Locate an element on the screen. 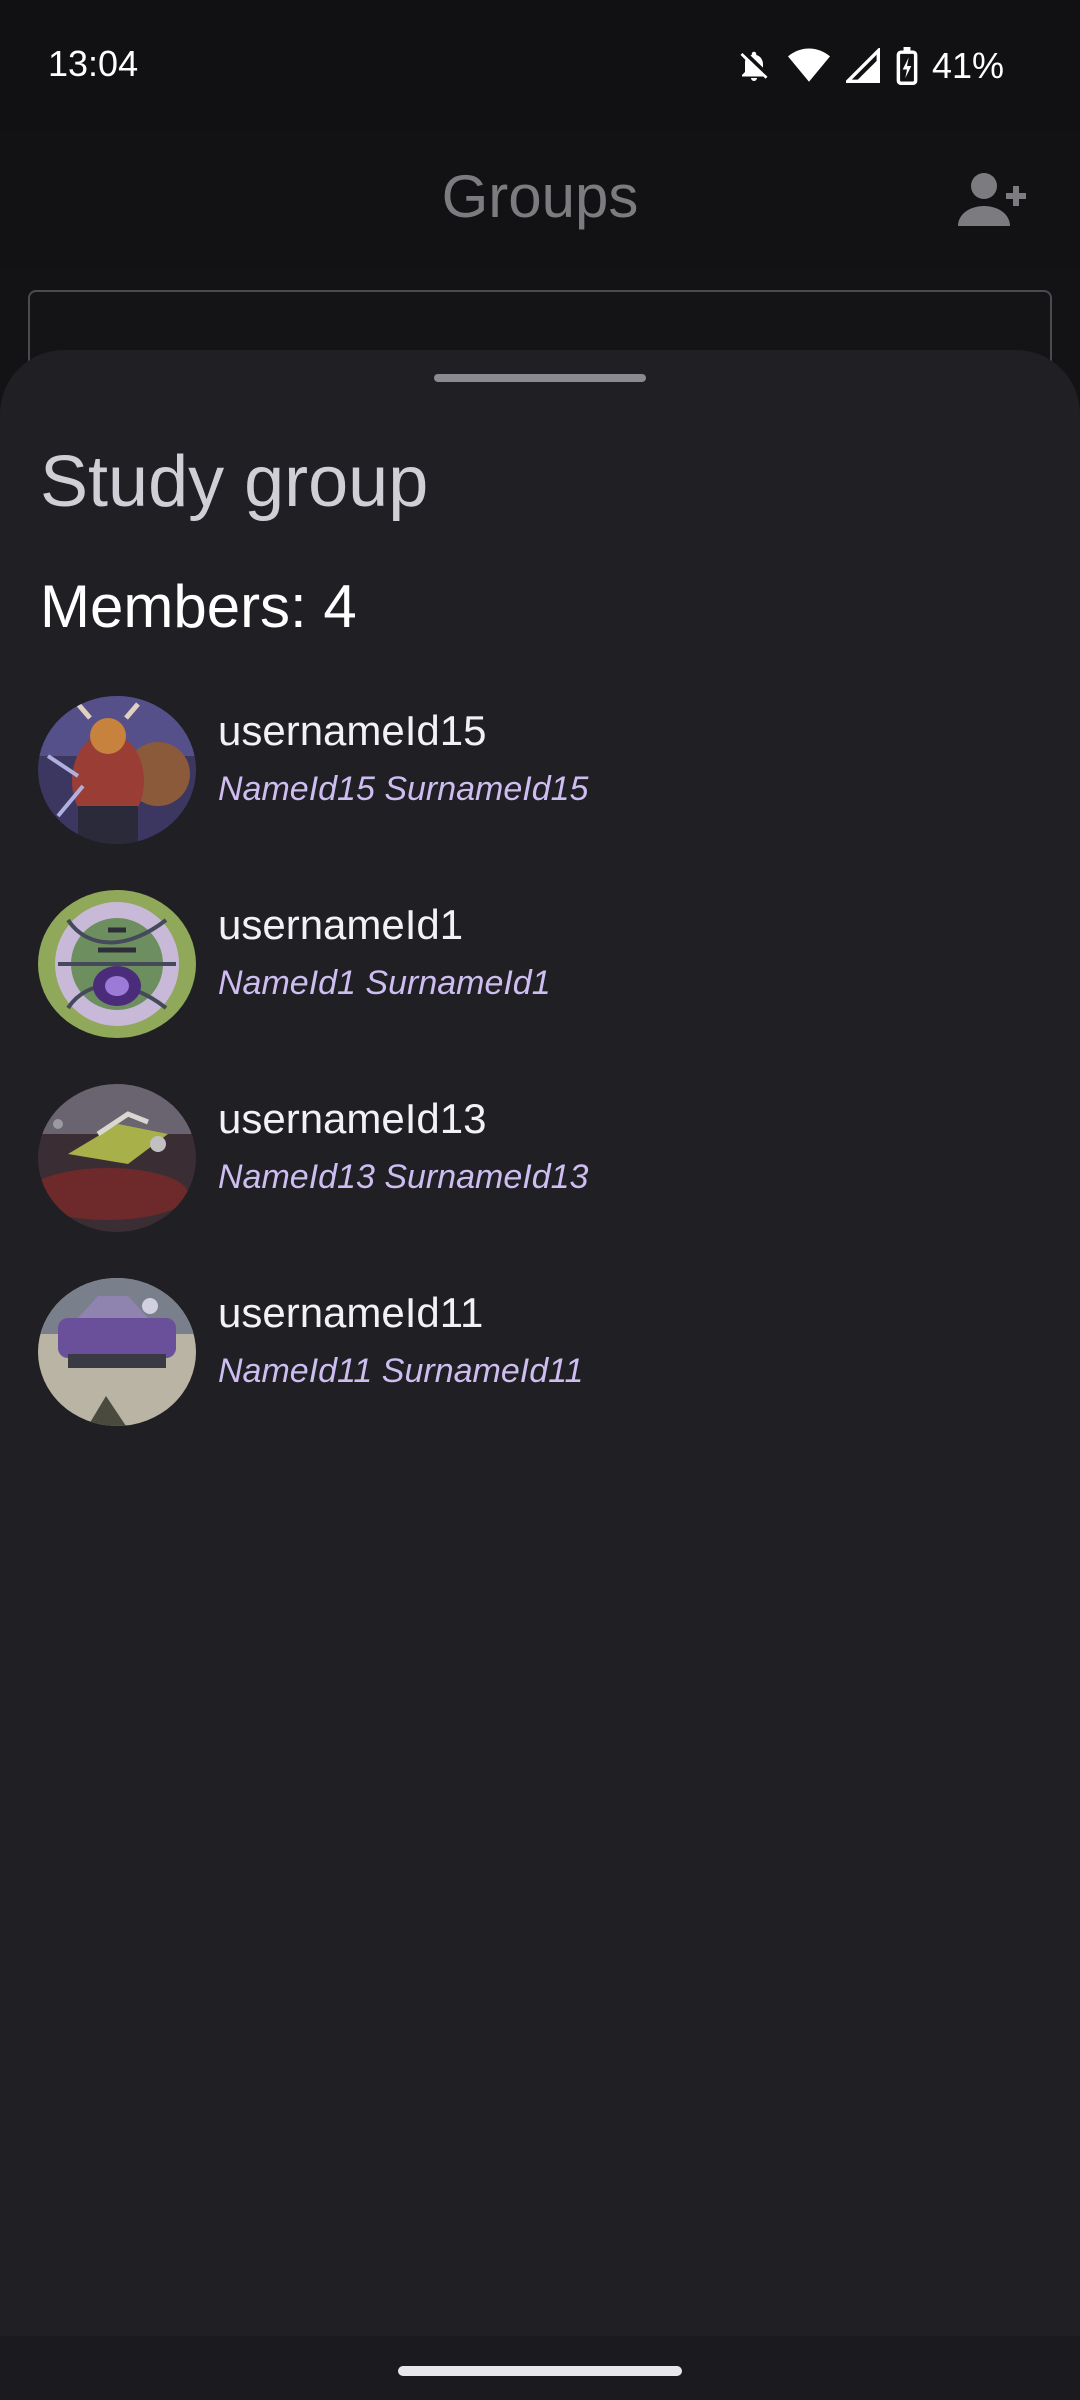 This screenshot has height=2400, width=1080. member-username: usernameId11 is located at coordinates (351, 1312).